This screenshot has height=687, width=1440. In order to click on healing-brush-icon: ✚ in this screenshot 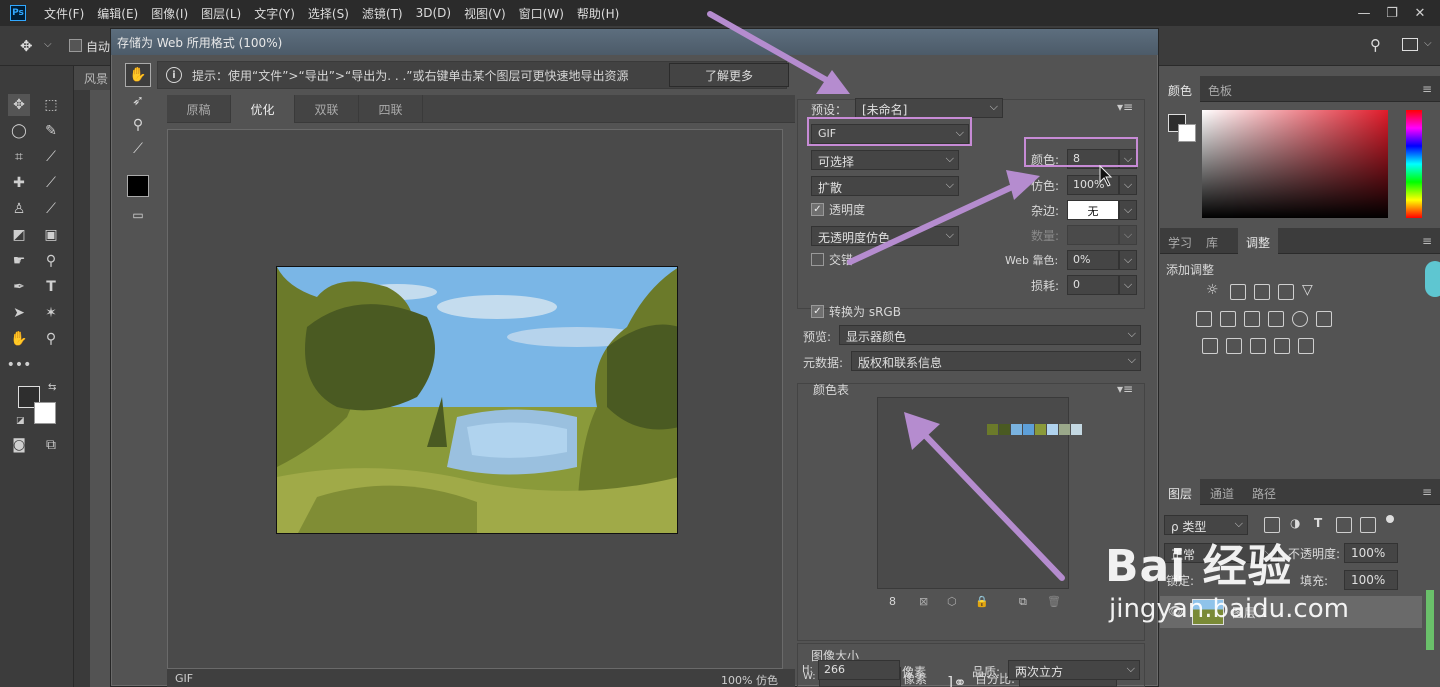, I will do `click(19, 183)`.